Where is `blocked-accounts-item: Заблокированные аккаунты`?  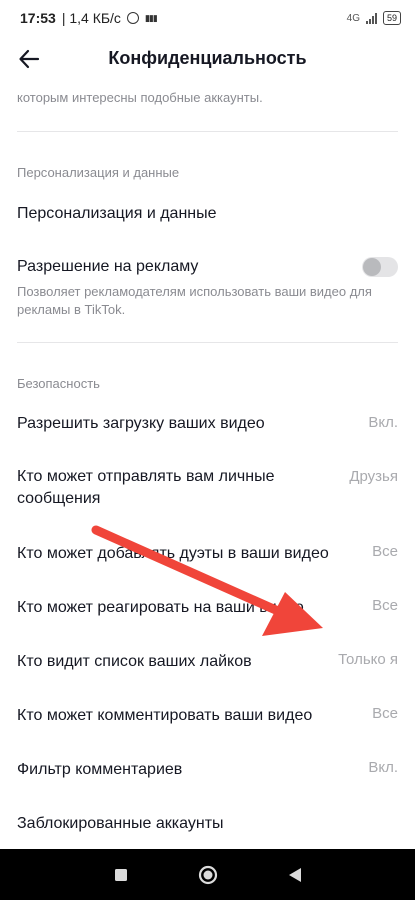 blocked-accounts-item: Заблокированные аккаунты is located at coordinates (207, 830).